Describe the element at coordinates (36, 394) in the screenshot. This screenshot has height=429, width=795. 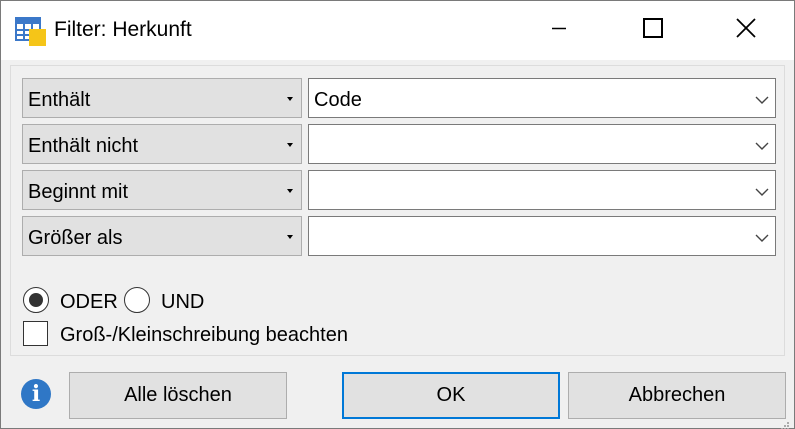
I see `info-icon: i` at that location.